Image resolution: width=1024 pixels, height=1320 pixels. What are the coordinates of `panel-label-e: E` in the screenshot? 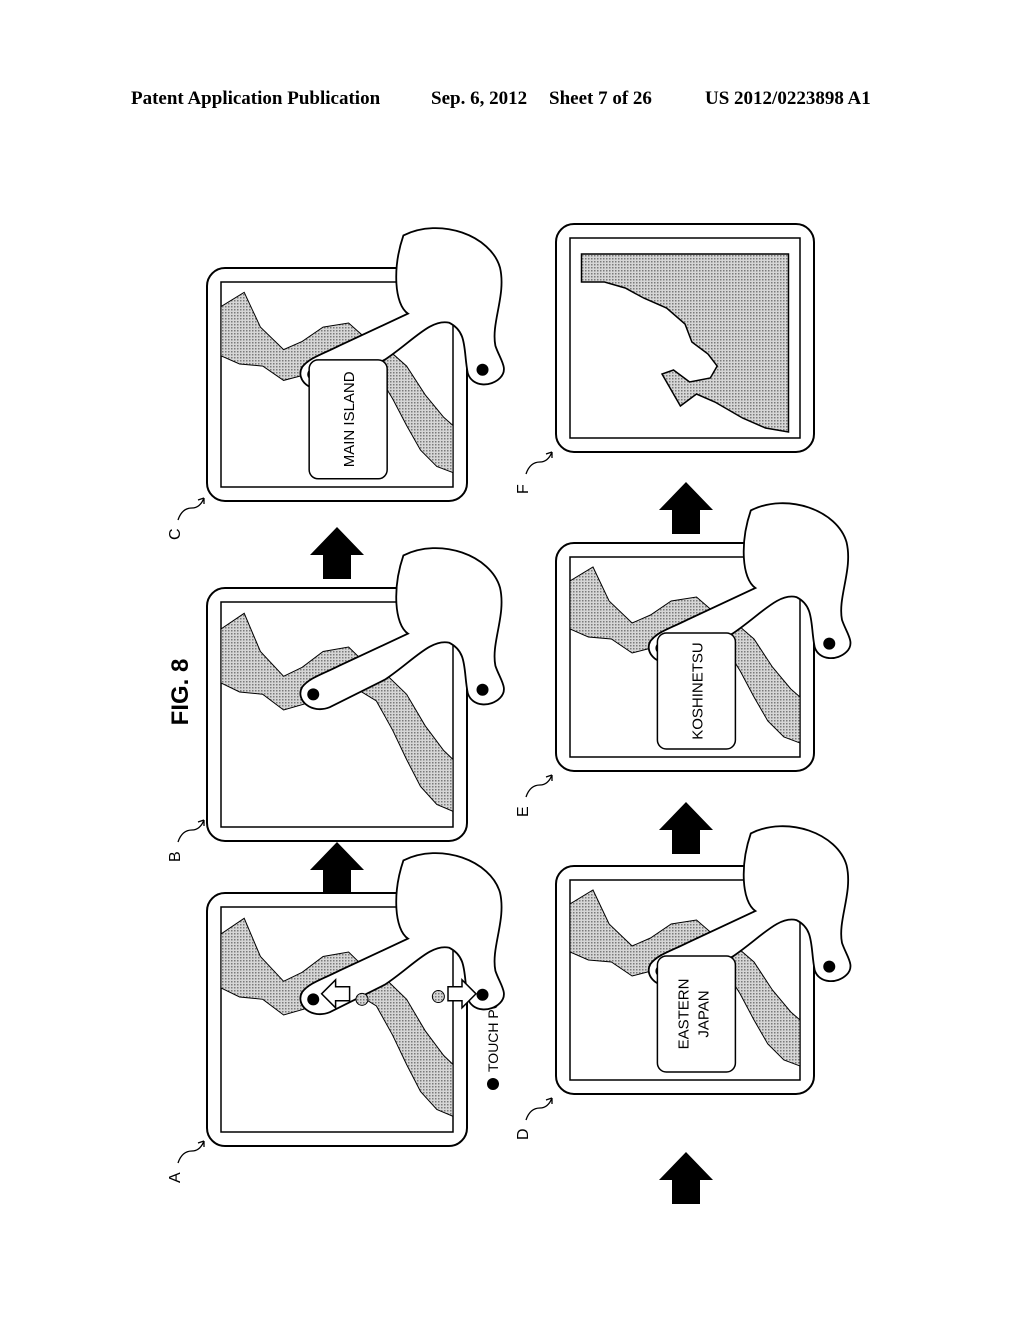 It's located at (534, 795).